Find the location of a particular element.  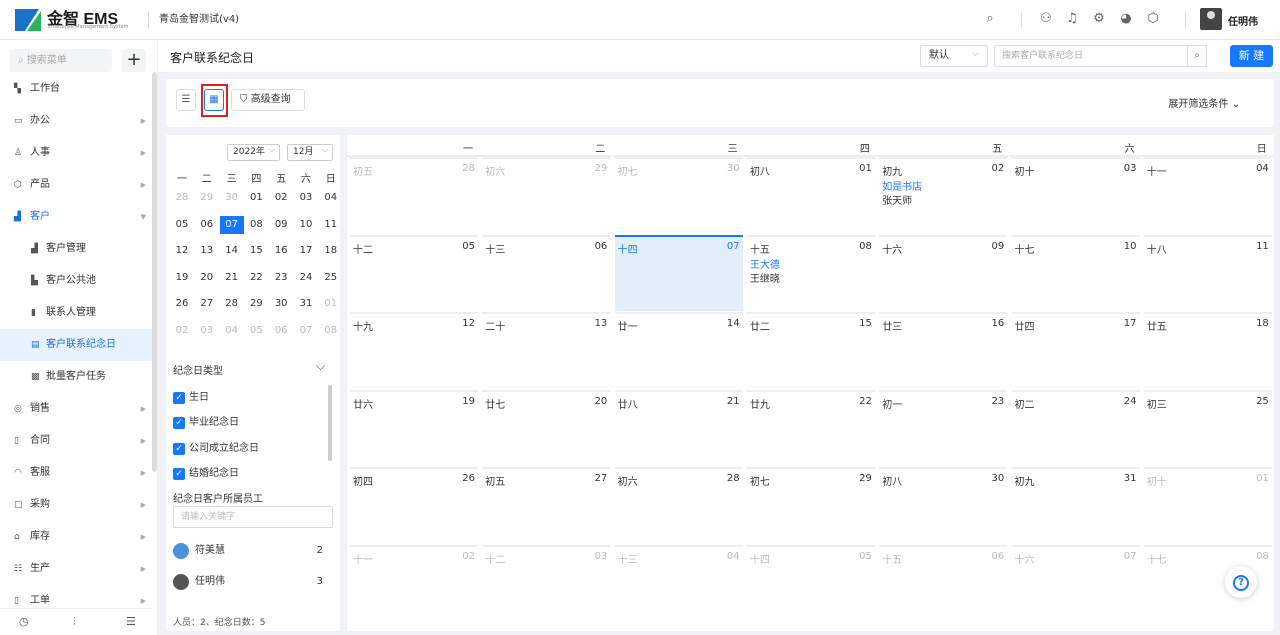

search-icon: ⌕ is located at coordinates (990, 19).